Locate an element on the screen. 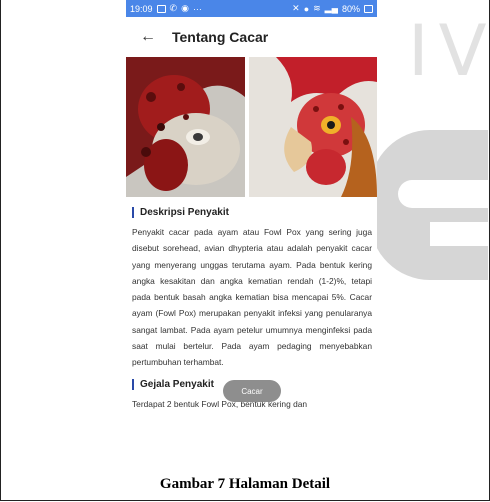  clock: 19:09 is located at coordinates (141, 8).